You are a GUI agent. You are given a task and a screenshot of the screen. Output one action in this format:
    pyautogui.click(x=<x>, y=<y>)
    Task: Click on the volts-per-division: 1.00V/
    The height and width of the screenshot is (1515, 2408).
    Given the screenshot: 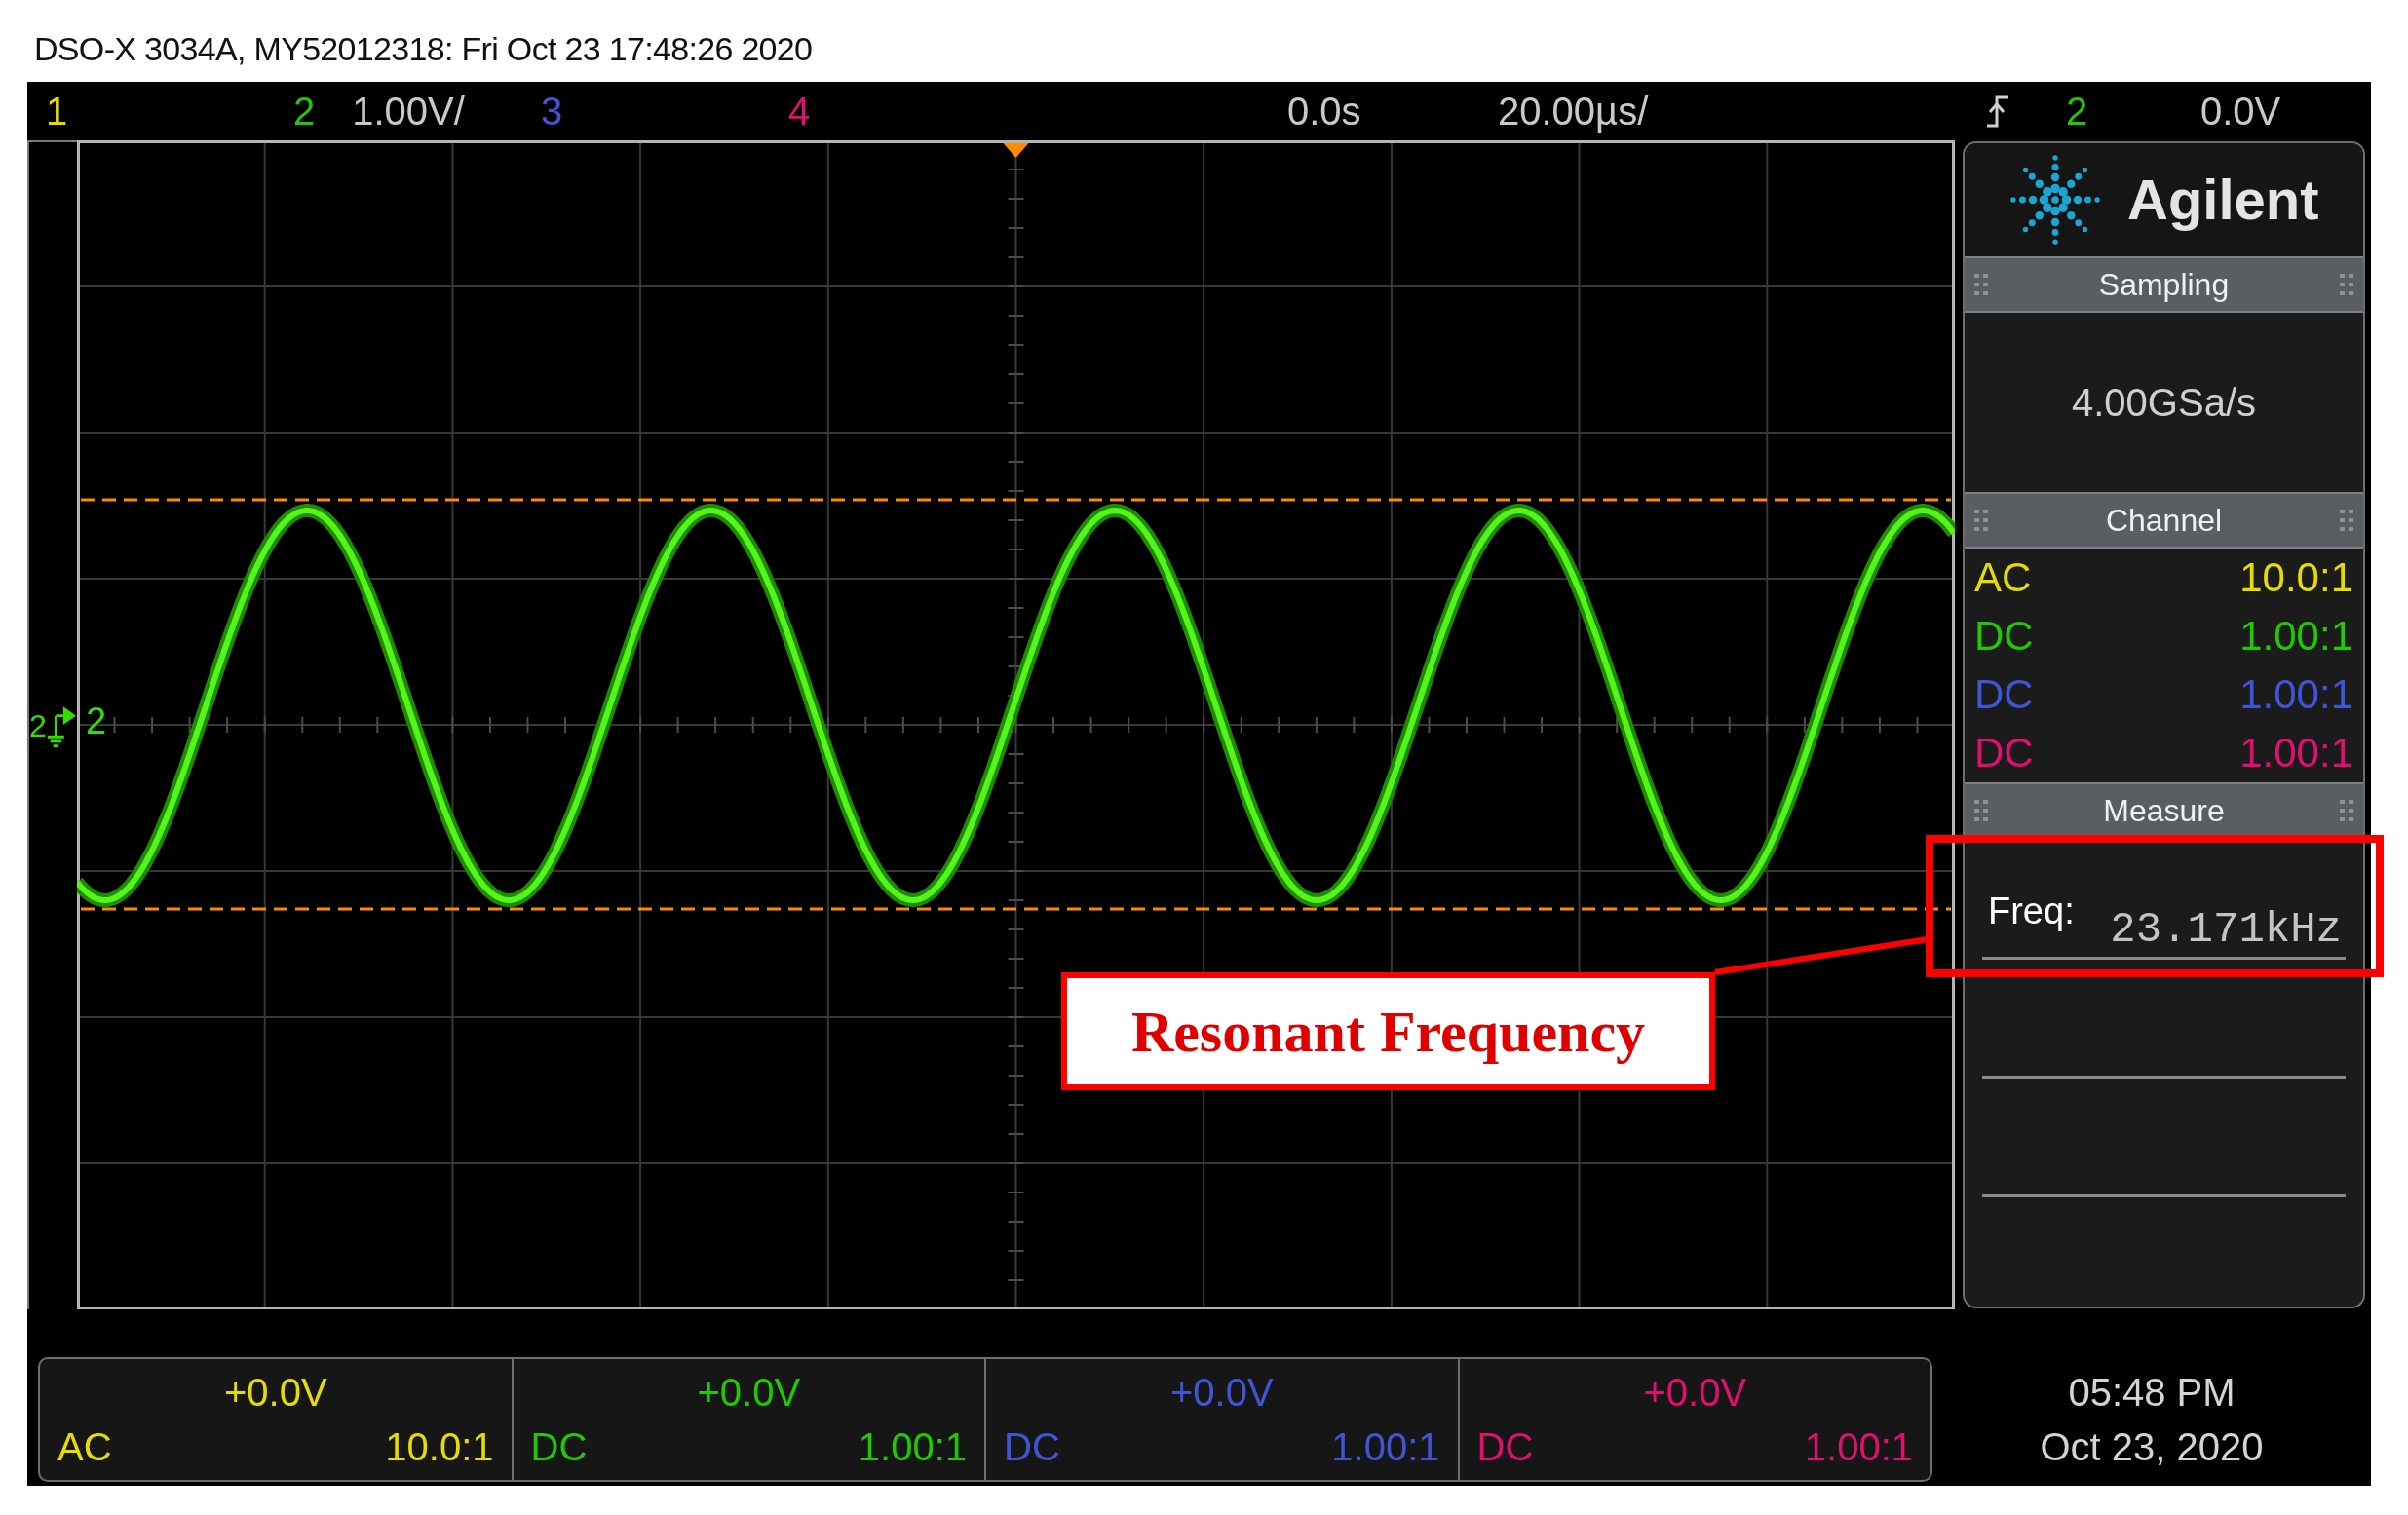 What is the action you would take?
    pyautogui.click(x=408, y=112)
    